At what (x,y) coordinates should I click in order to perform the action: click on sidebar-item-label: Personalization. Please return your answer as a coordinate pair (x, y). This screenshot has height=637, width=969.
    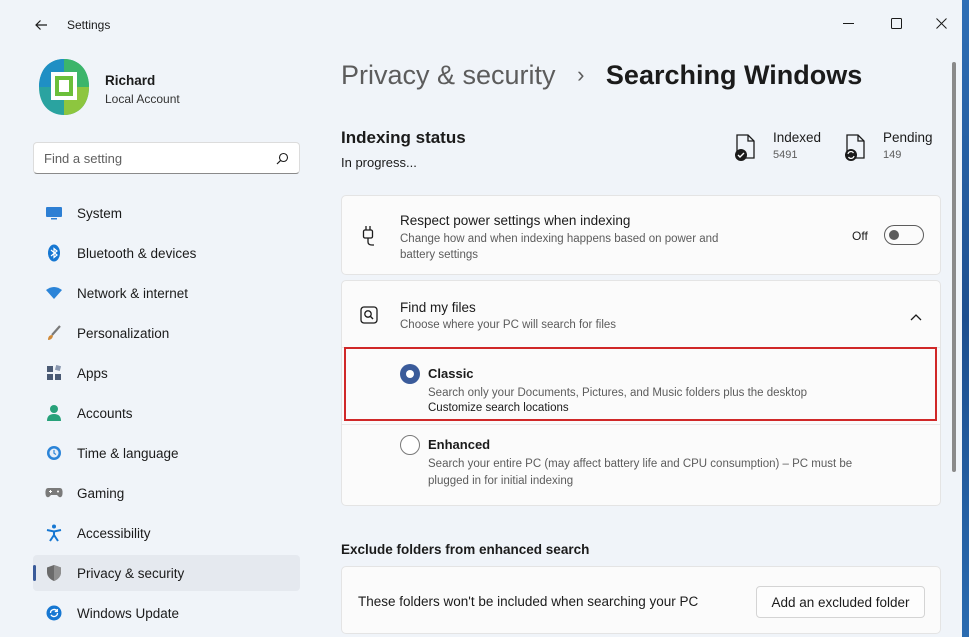
    Looking at the image, I should click on (123, 333).